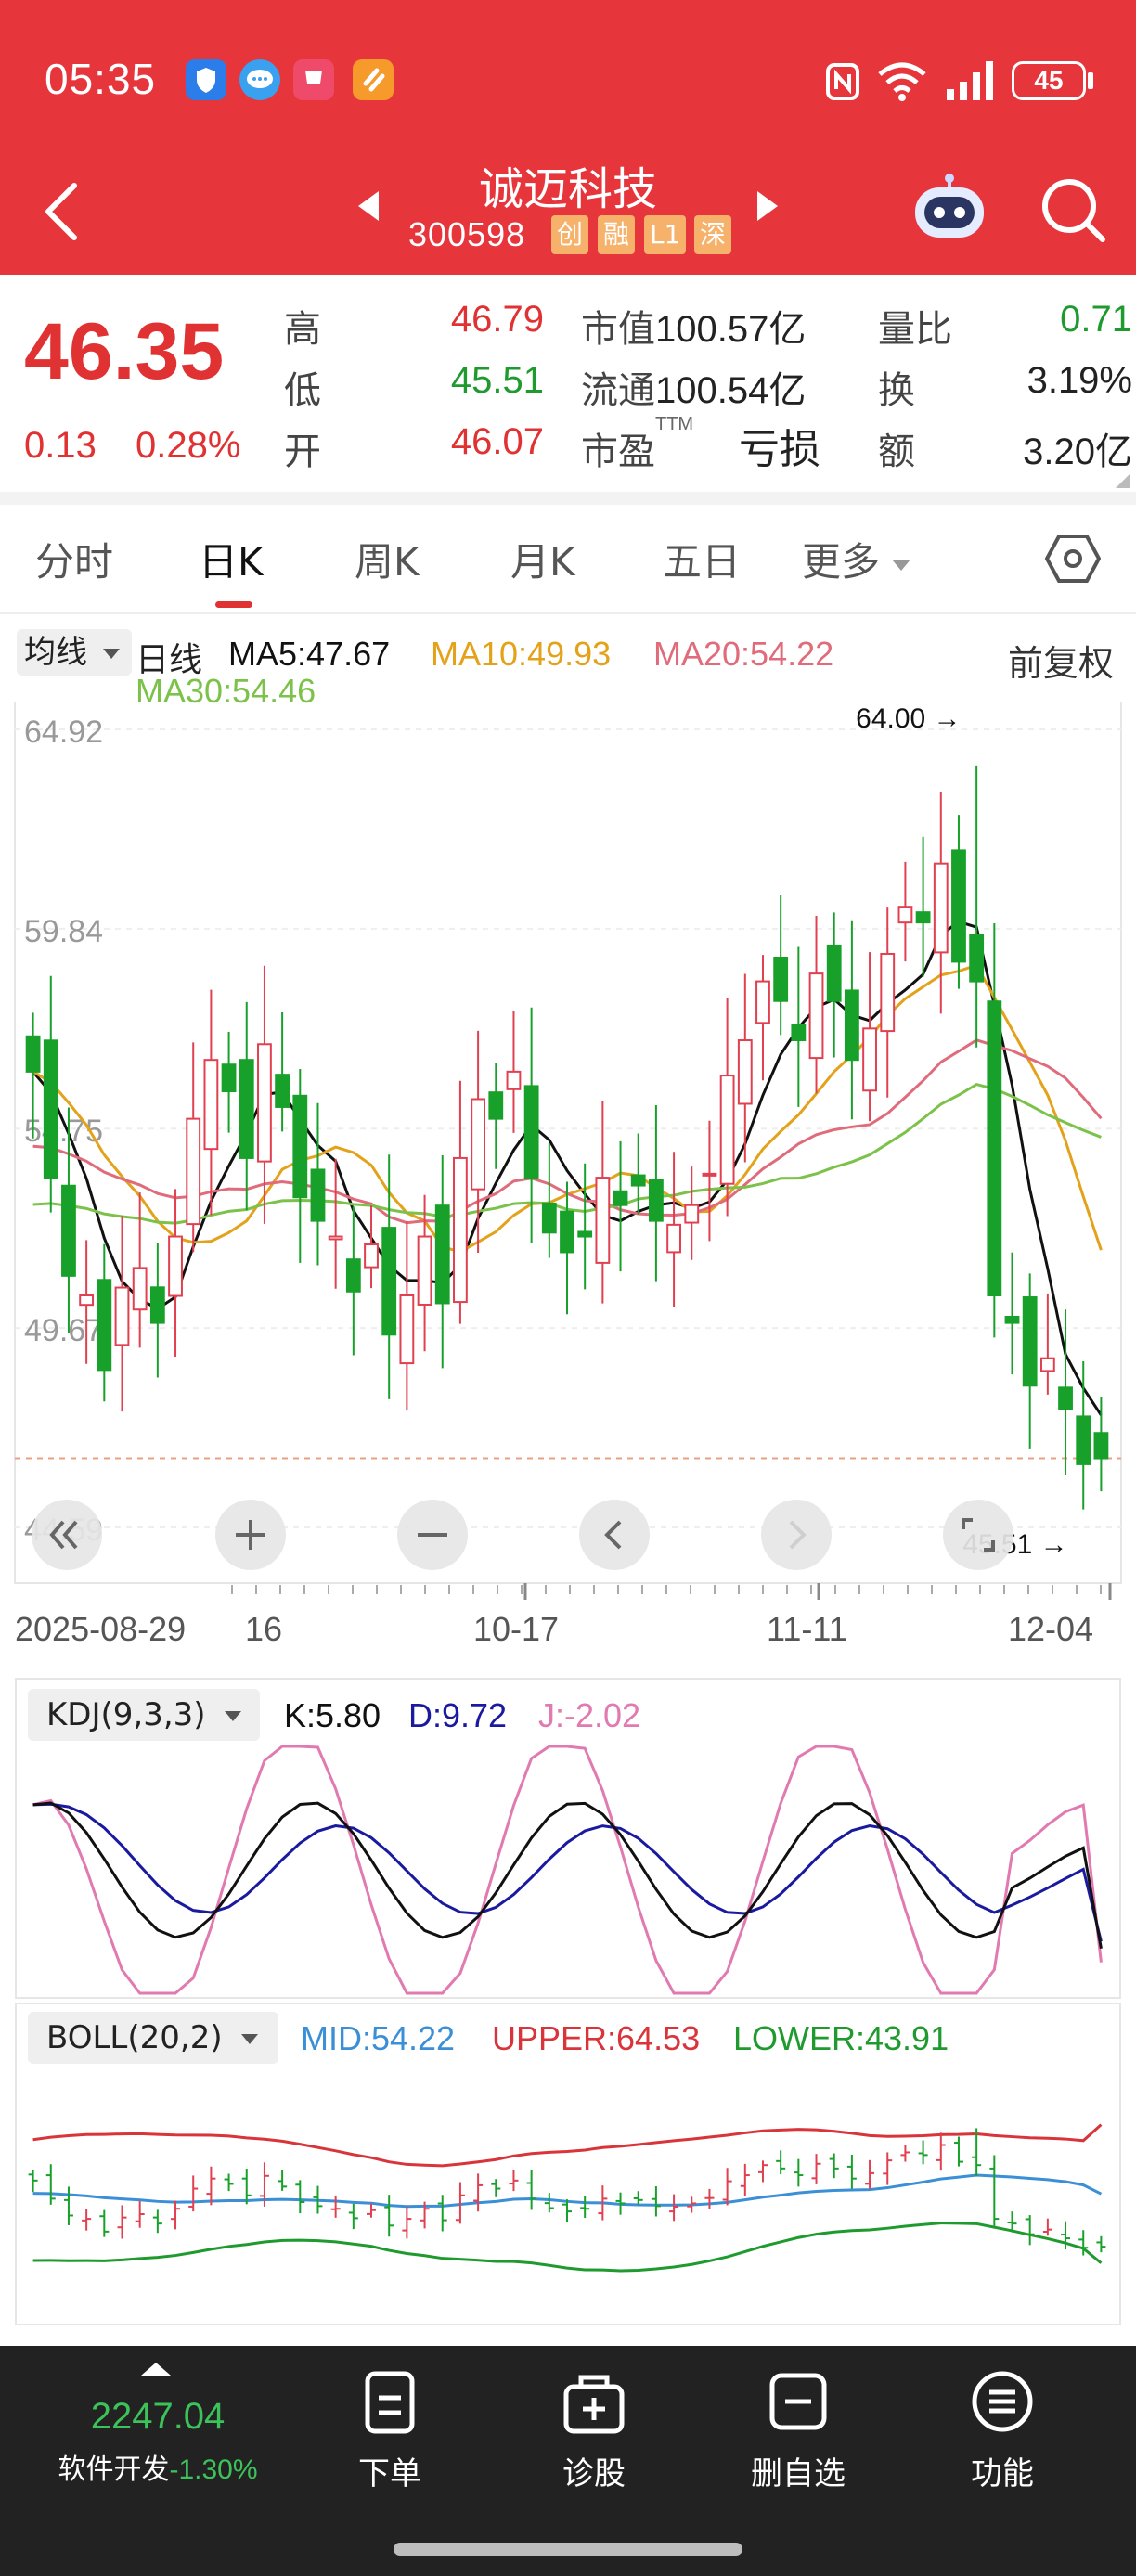  What do you see at coordinates (798, 2428) in the screenshot?
I see `nav-remove-watchlist: 删自选` at bounding box center [798, 2428].